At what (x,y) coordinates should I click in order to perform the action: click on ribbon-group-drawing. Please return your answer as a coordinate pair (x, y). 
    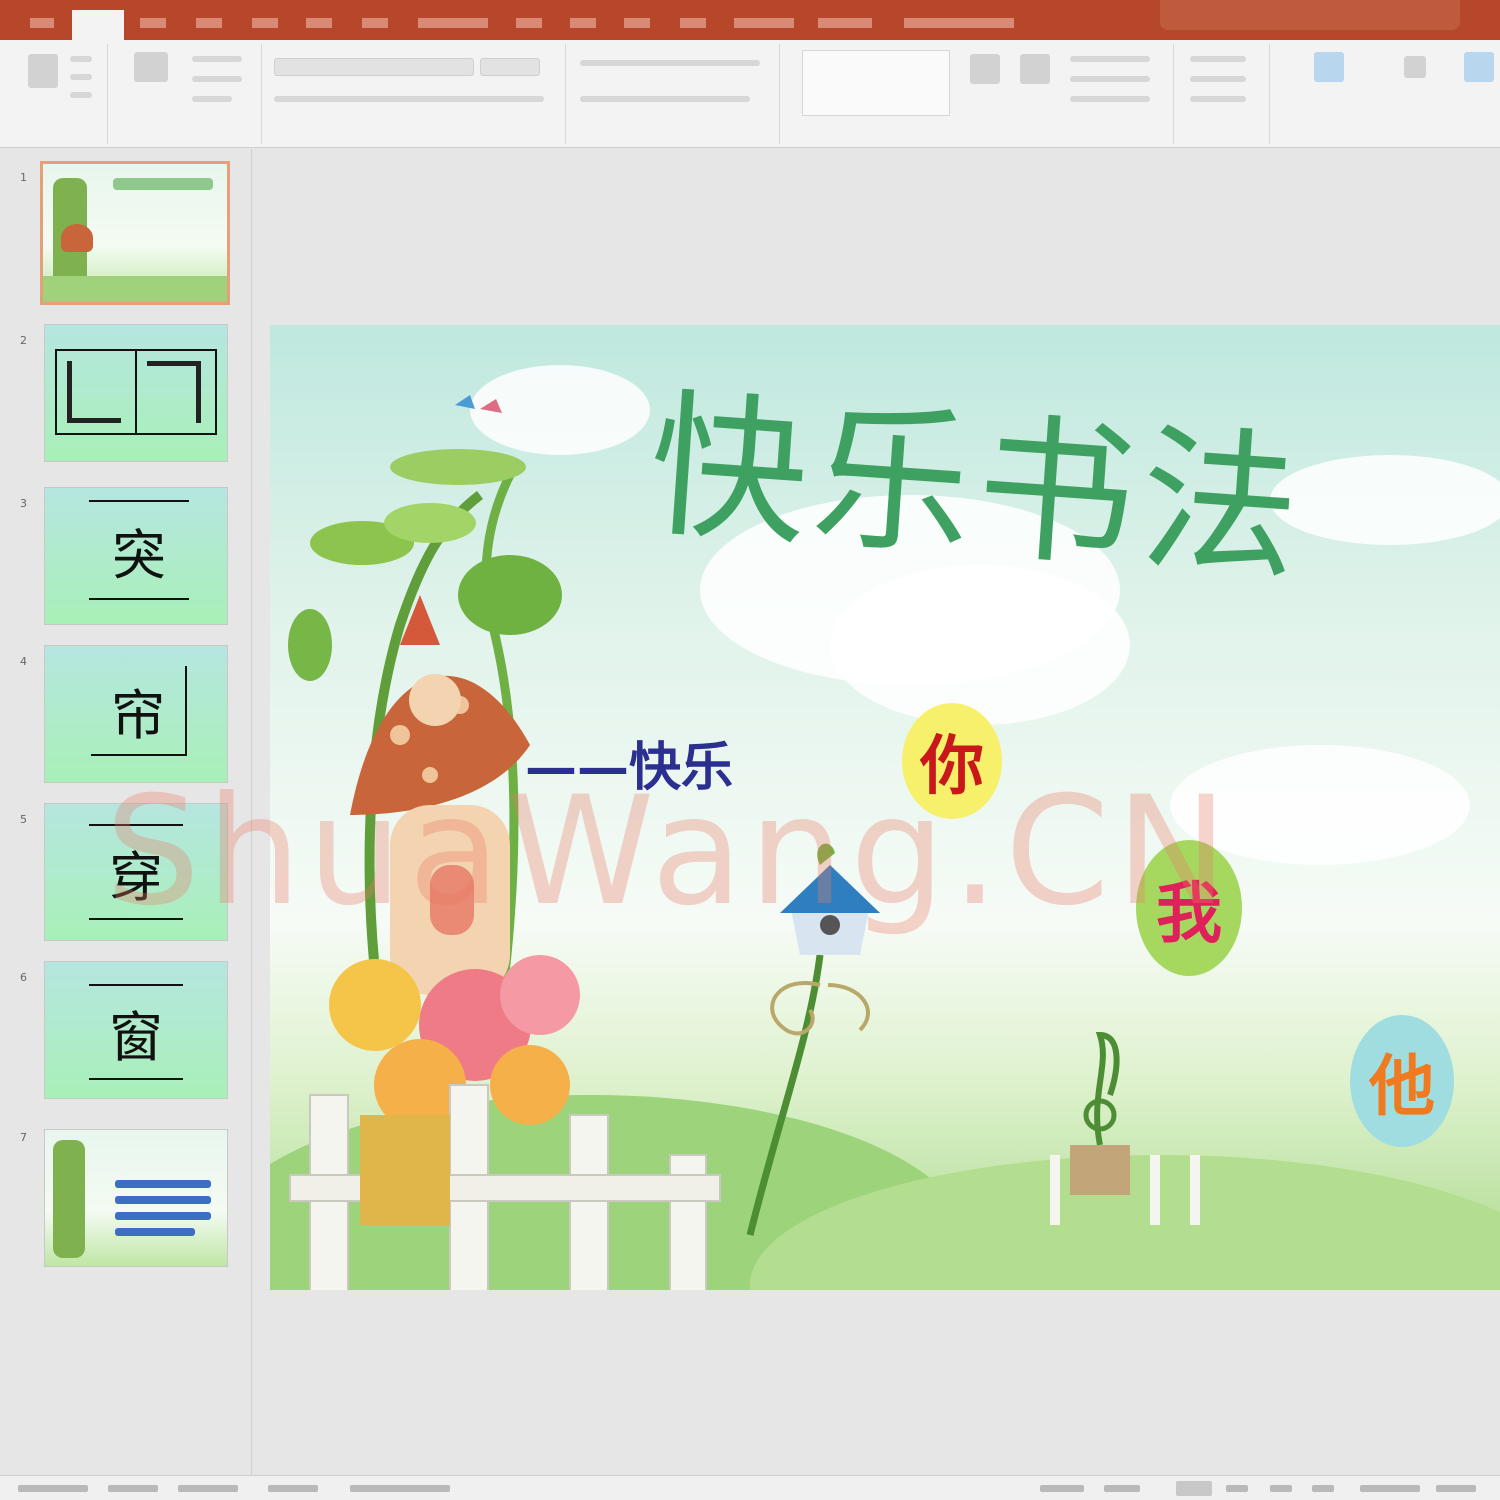
    Looking at the image, I should click on (979, 94).